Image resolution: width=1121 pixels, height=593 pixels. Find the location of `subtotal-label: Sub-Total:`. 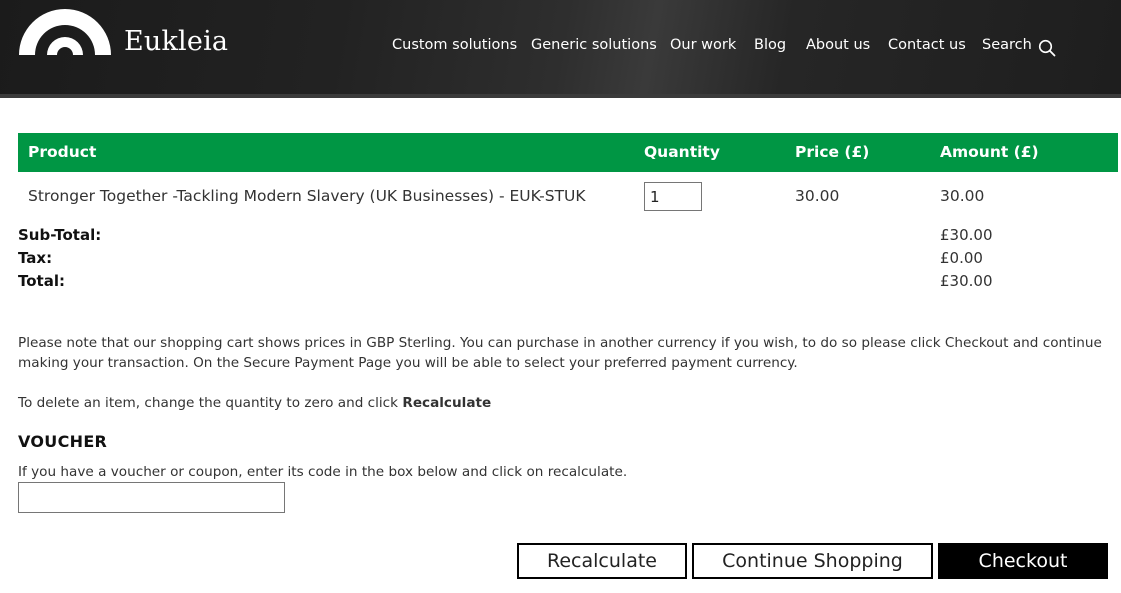

subtotal-label: Sub-Total: is located at coordinates (60, 235).